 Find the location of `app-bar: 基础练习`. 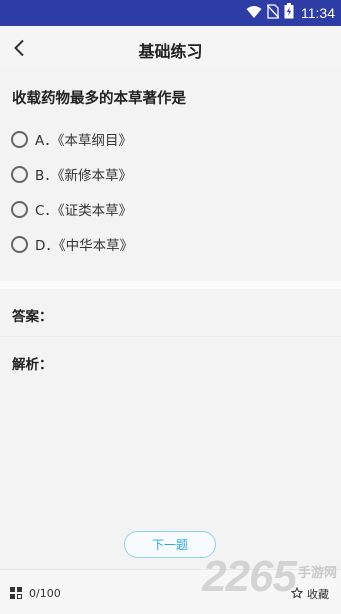

app-bar: 基础练习 is located at coordinates (170, 48).